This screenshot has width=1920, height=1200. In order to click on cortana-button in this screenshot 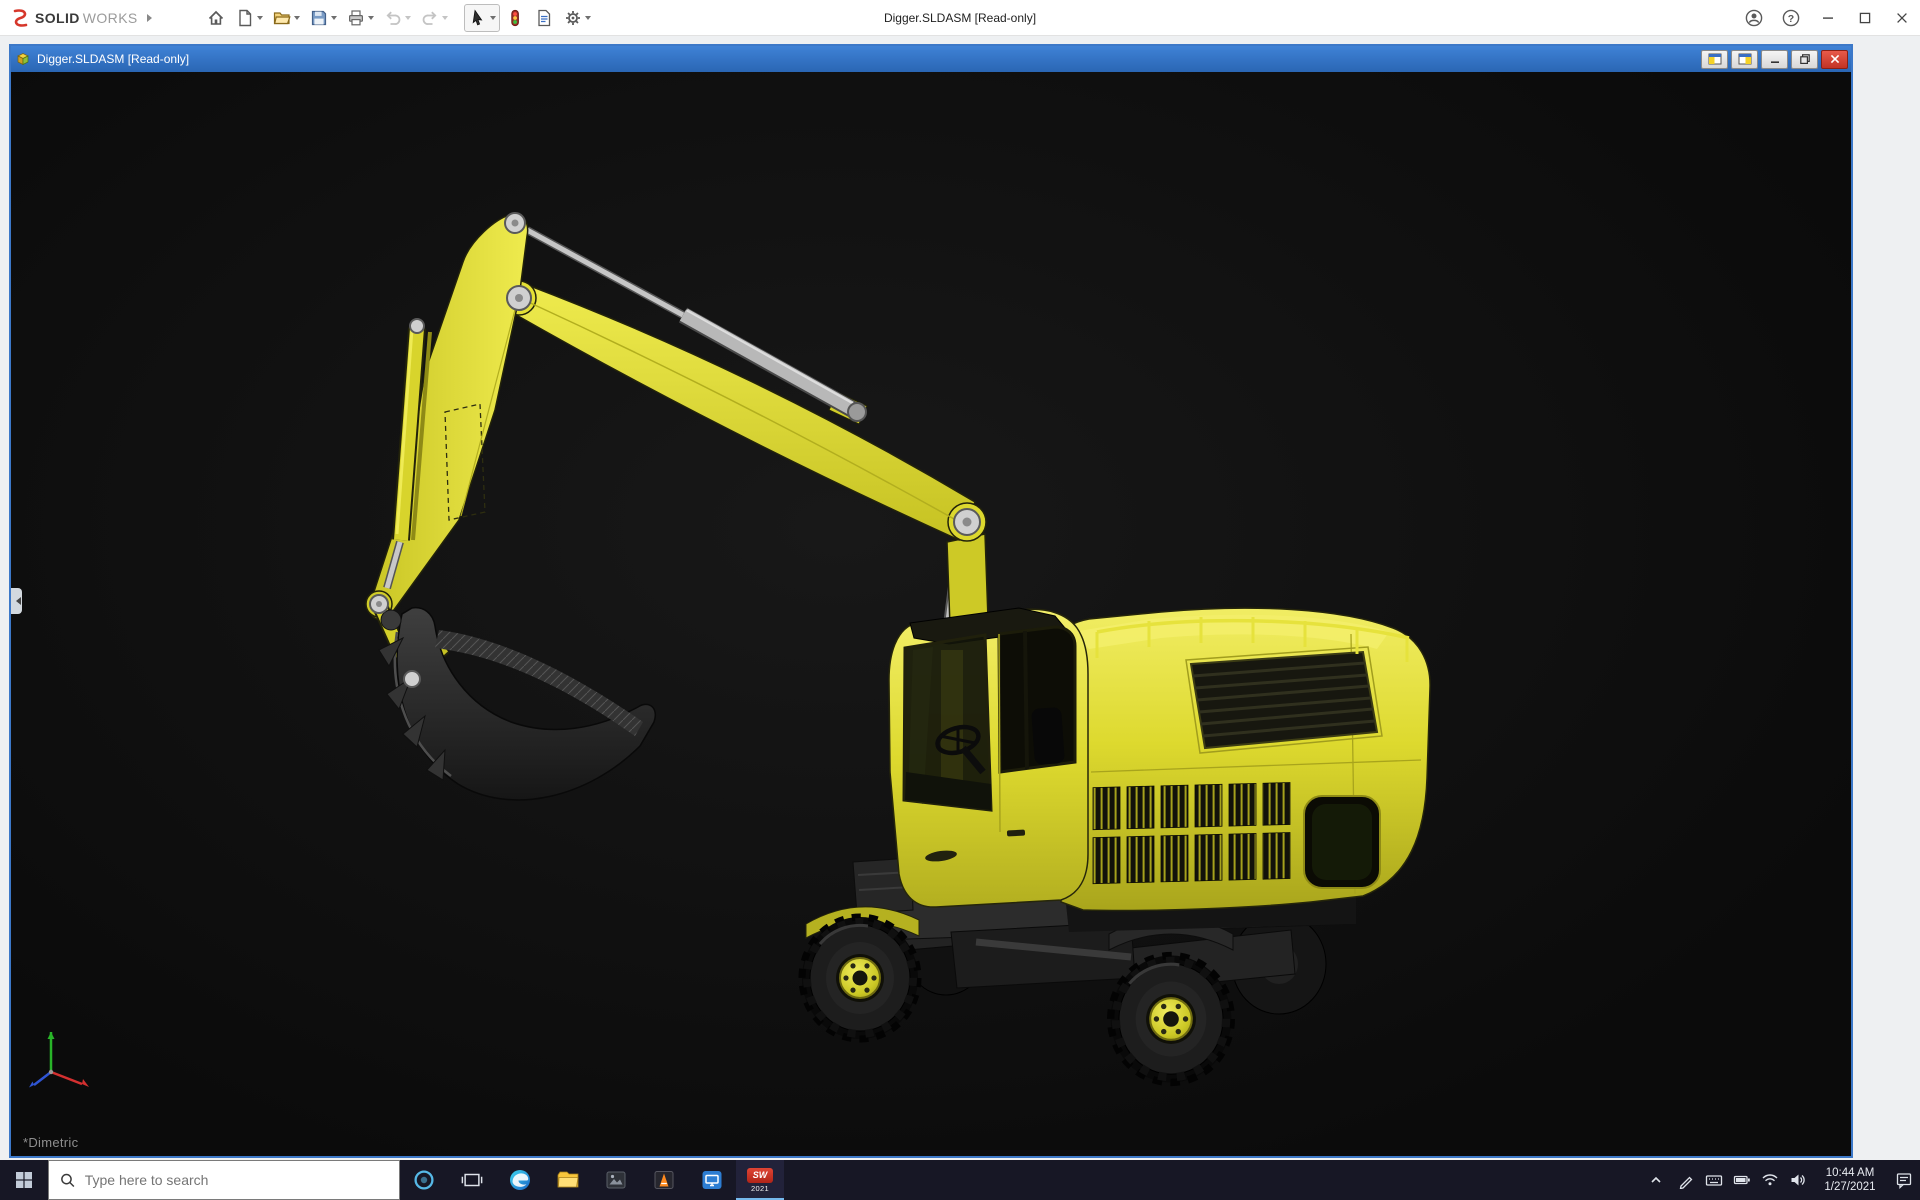, I will do `click(424, 1180)`.